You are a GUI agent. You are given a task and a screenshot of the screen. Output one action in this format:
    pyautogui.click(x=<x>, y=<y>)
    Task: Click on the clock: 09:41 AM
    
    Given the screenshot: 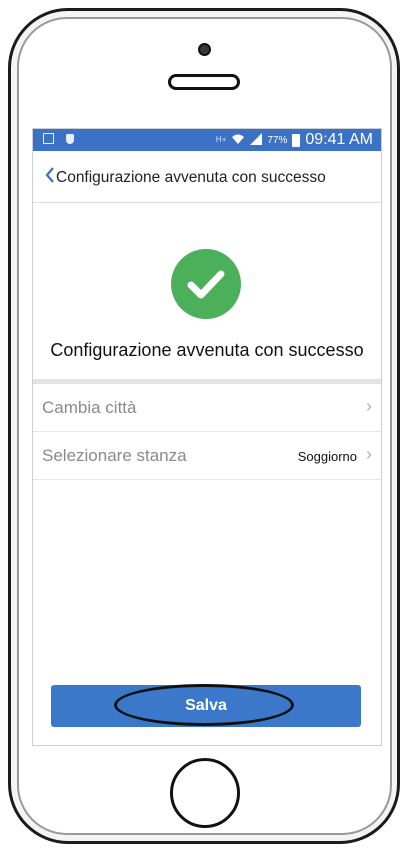 What is the action you would take?
    pyautogui.click(x=339, y=139)
    